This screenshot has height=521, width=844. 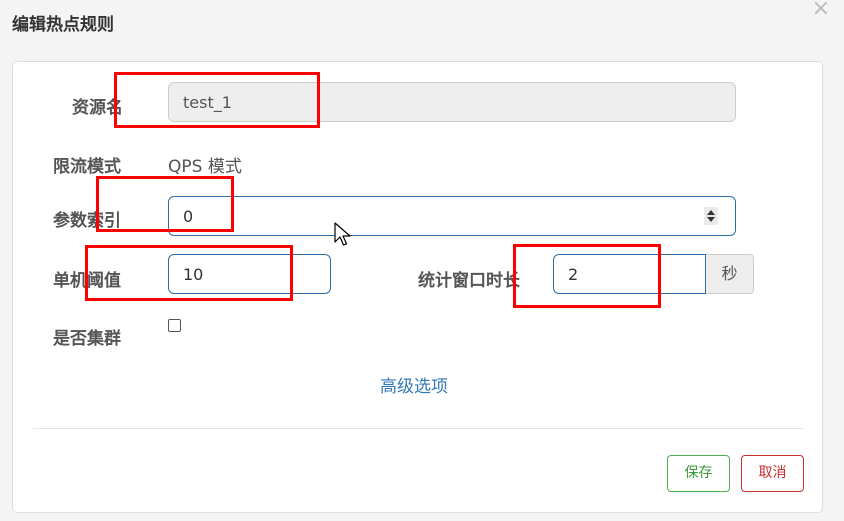 What do you see at coordinates (711, 212) in the screenshot?
I see `stepper-up-icon` at bounding box center [711, 212].